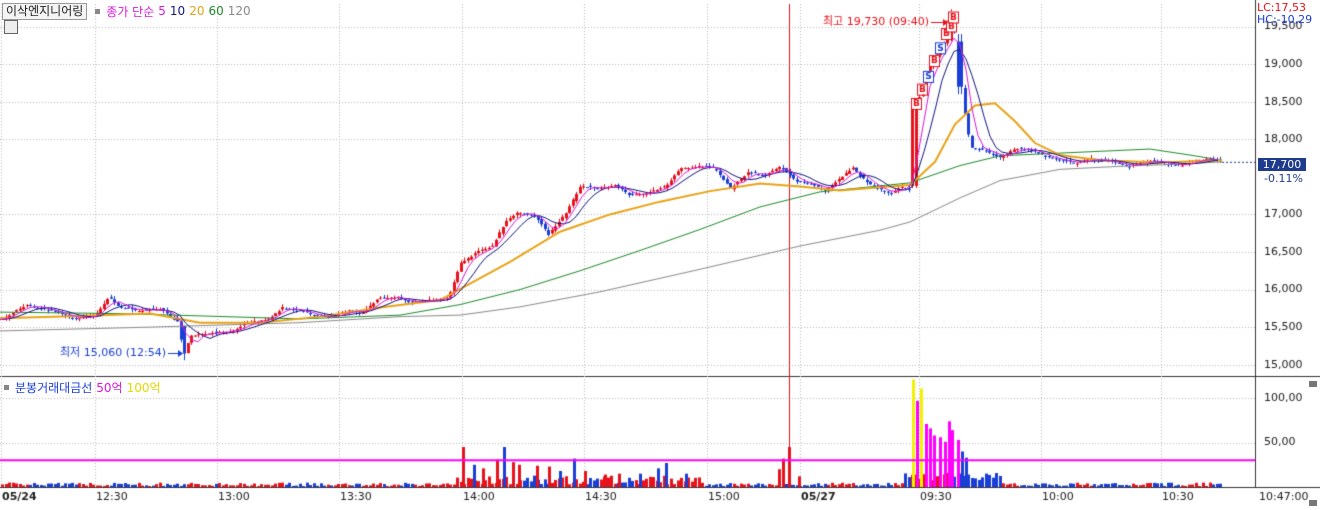  I want to click on volume-level-1: 50억, so click(109, 388).